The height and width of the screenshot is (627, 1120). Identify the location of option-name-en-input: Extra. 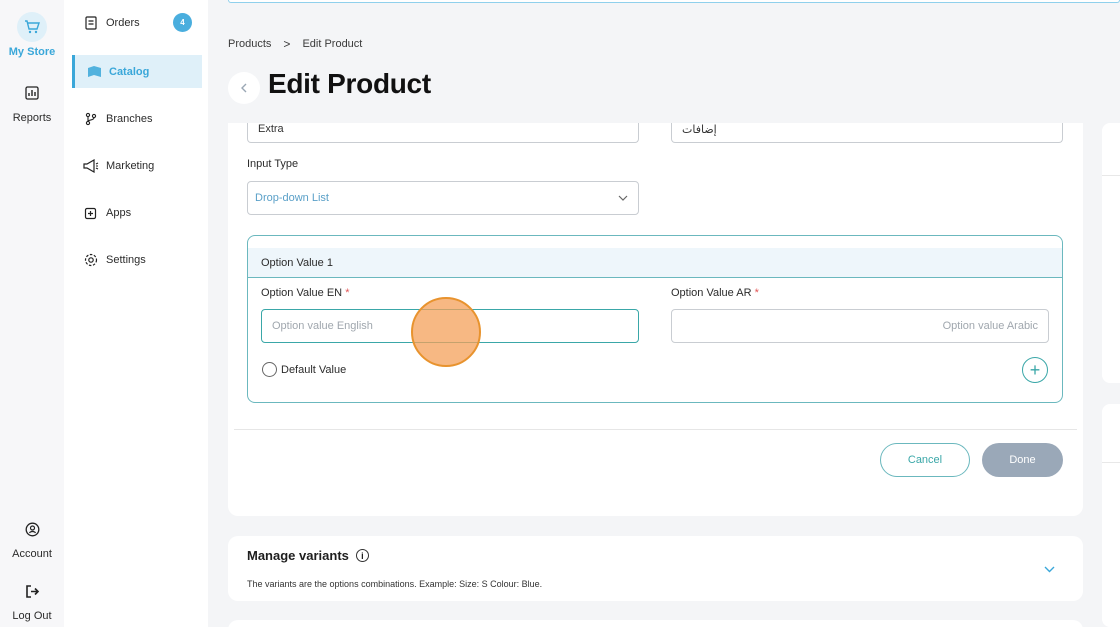
(443, 133).